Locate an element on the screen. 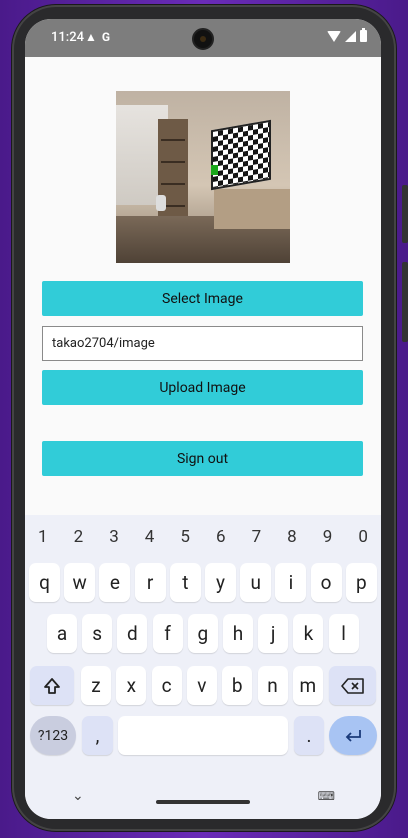 This screenshot has height=838, width=408. letter-key: z is located at coordinates (96, 685).